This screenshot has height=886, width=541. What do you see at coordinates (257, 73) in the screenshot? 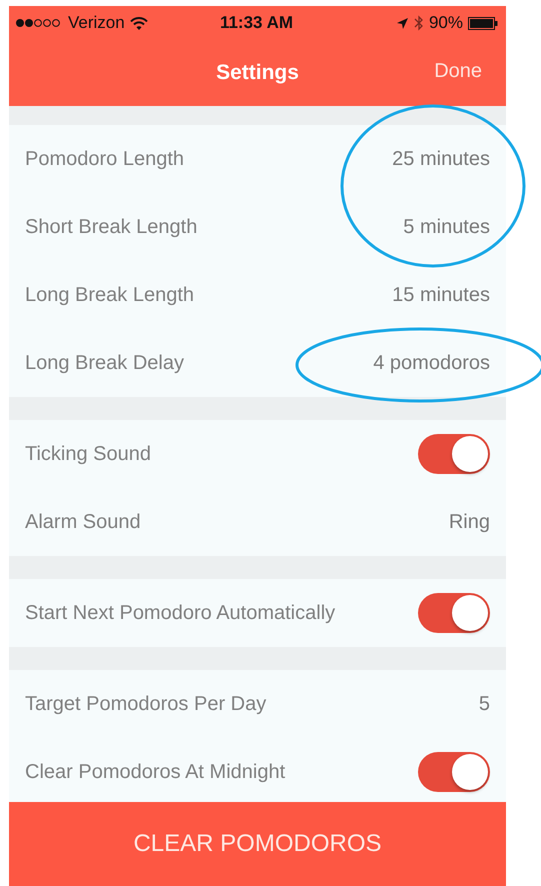
I see `screen-title: Settings` at bounding box center [257, 73].